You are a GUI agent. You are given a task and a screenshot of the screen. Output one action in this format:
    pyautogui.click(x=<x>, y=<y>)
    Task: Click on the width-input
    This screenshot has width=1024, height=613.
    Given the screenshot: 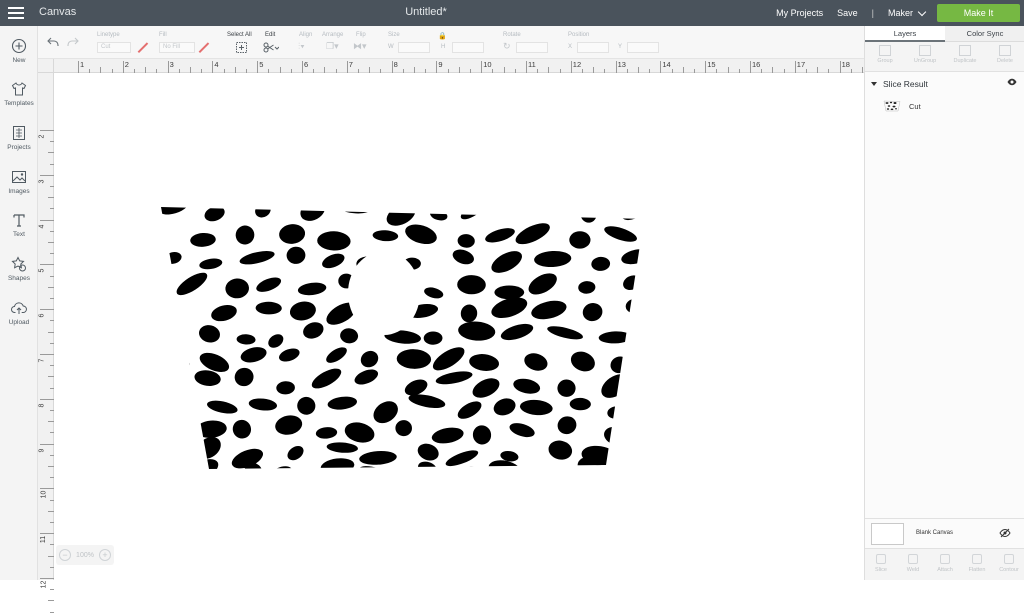 What is the action you would take?
    pyautogui.click(x=414, y=47)
    